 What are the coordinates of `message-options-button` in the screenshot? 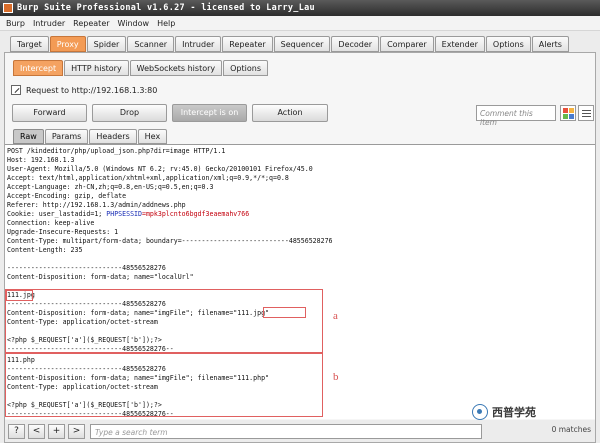 It's located at (586, 113).